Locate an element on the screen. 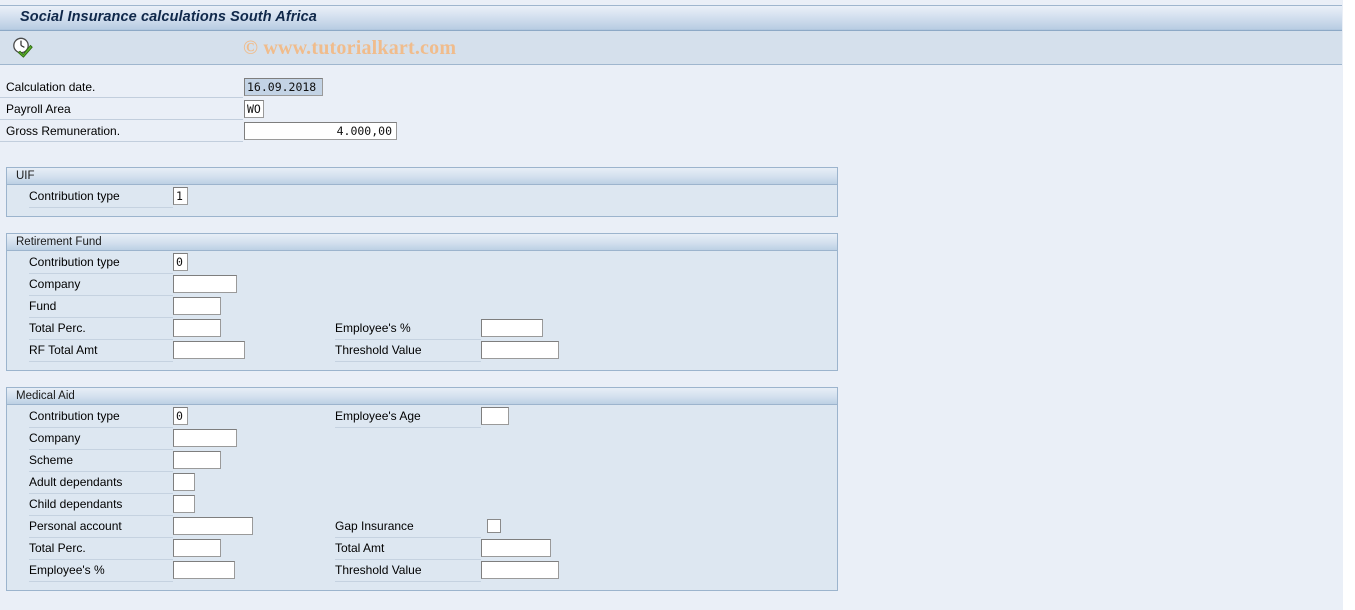 The width and height of the screenshot is (1355, 610). field-label: Adult dependants is located at coordinates (76, 482).